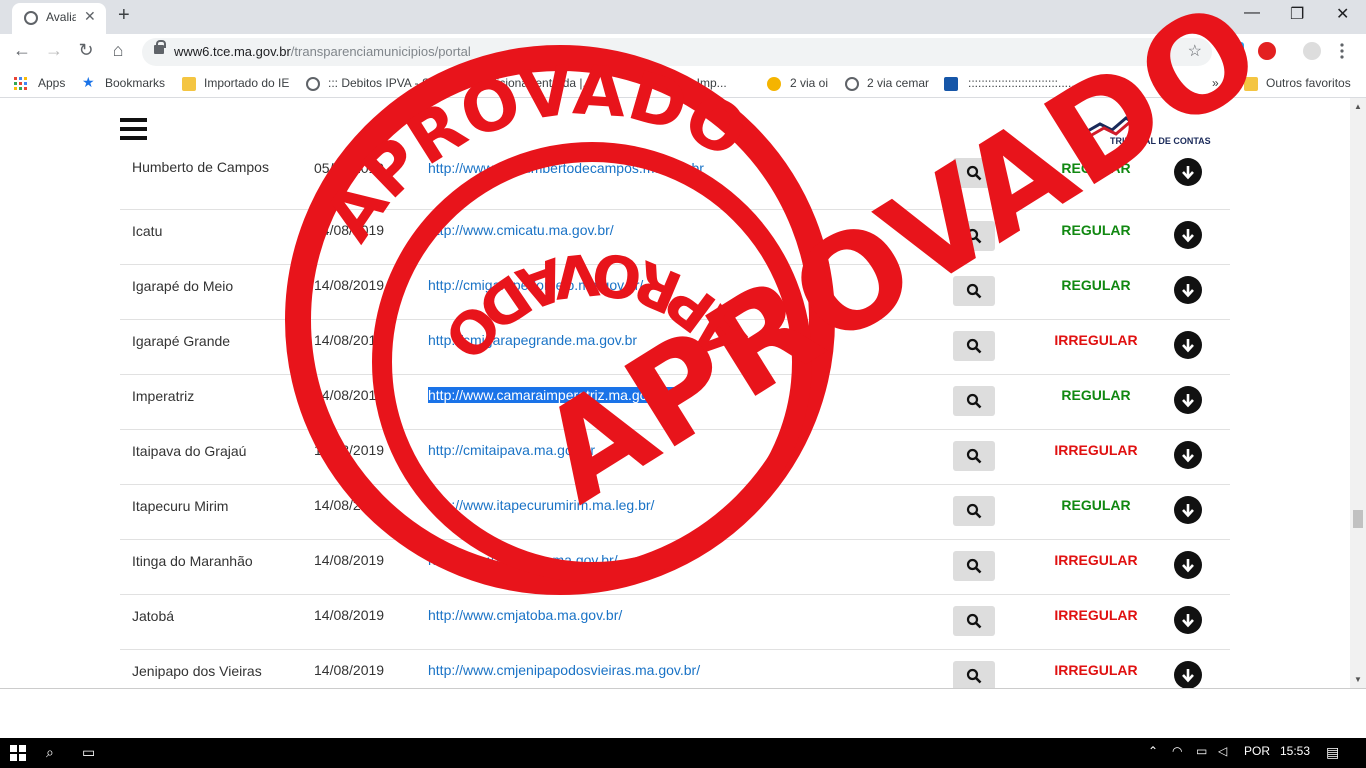 The width and height of the screenshot is (1366, 768). What do you see at coordinates (1257, 751) in the screenshot?
I see `language-indicator: POR` at bounding box center [1257, 751].